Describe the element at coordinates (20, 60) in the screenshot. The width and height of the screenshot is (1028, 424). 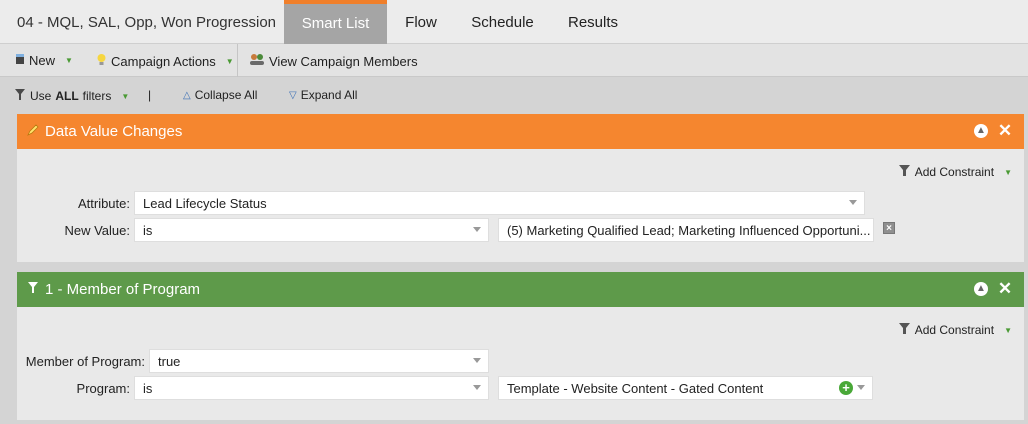
I see `new-document-icon` at that location.